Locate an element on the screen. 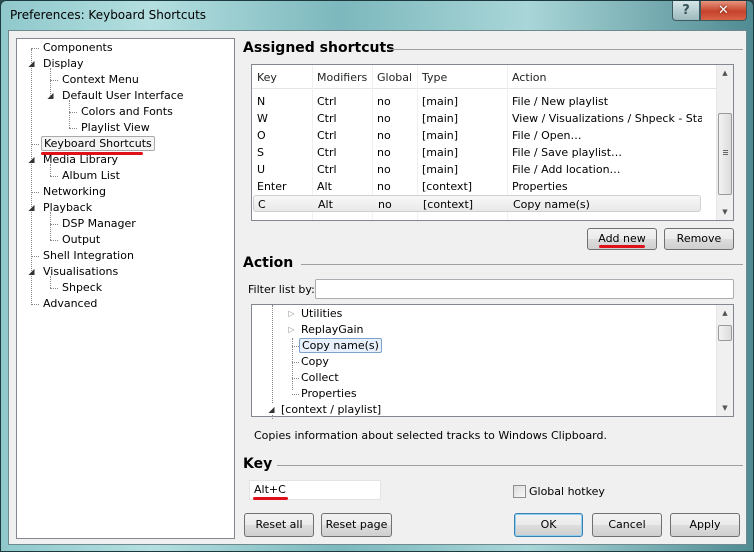 The width and height of the screenshot is (754, 552). tree-item-media-library: Media Library is located at coordinates (80, 160).